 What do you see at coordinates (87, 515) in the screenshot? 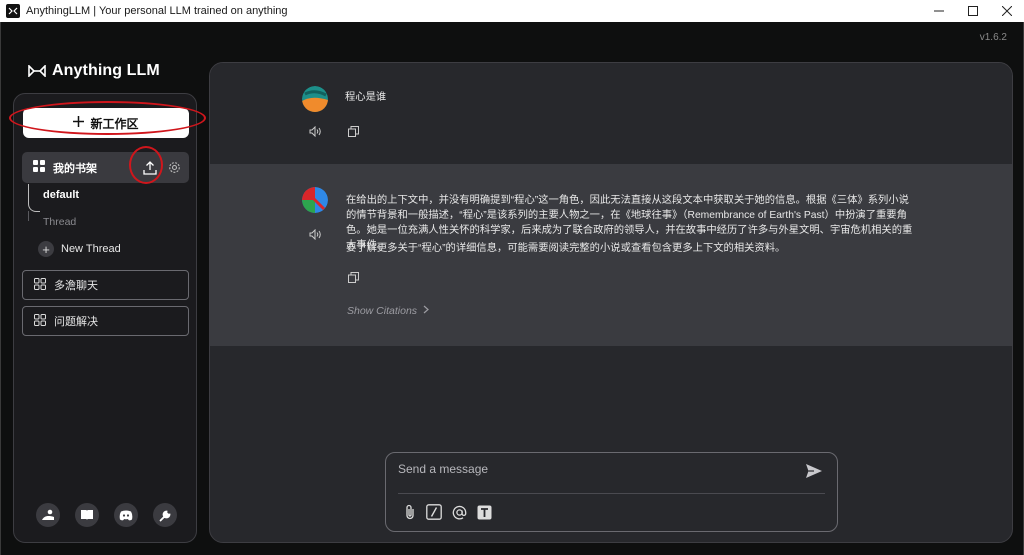
I see `docs-book-icon` at bounding box center [87, 515].